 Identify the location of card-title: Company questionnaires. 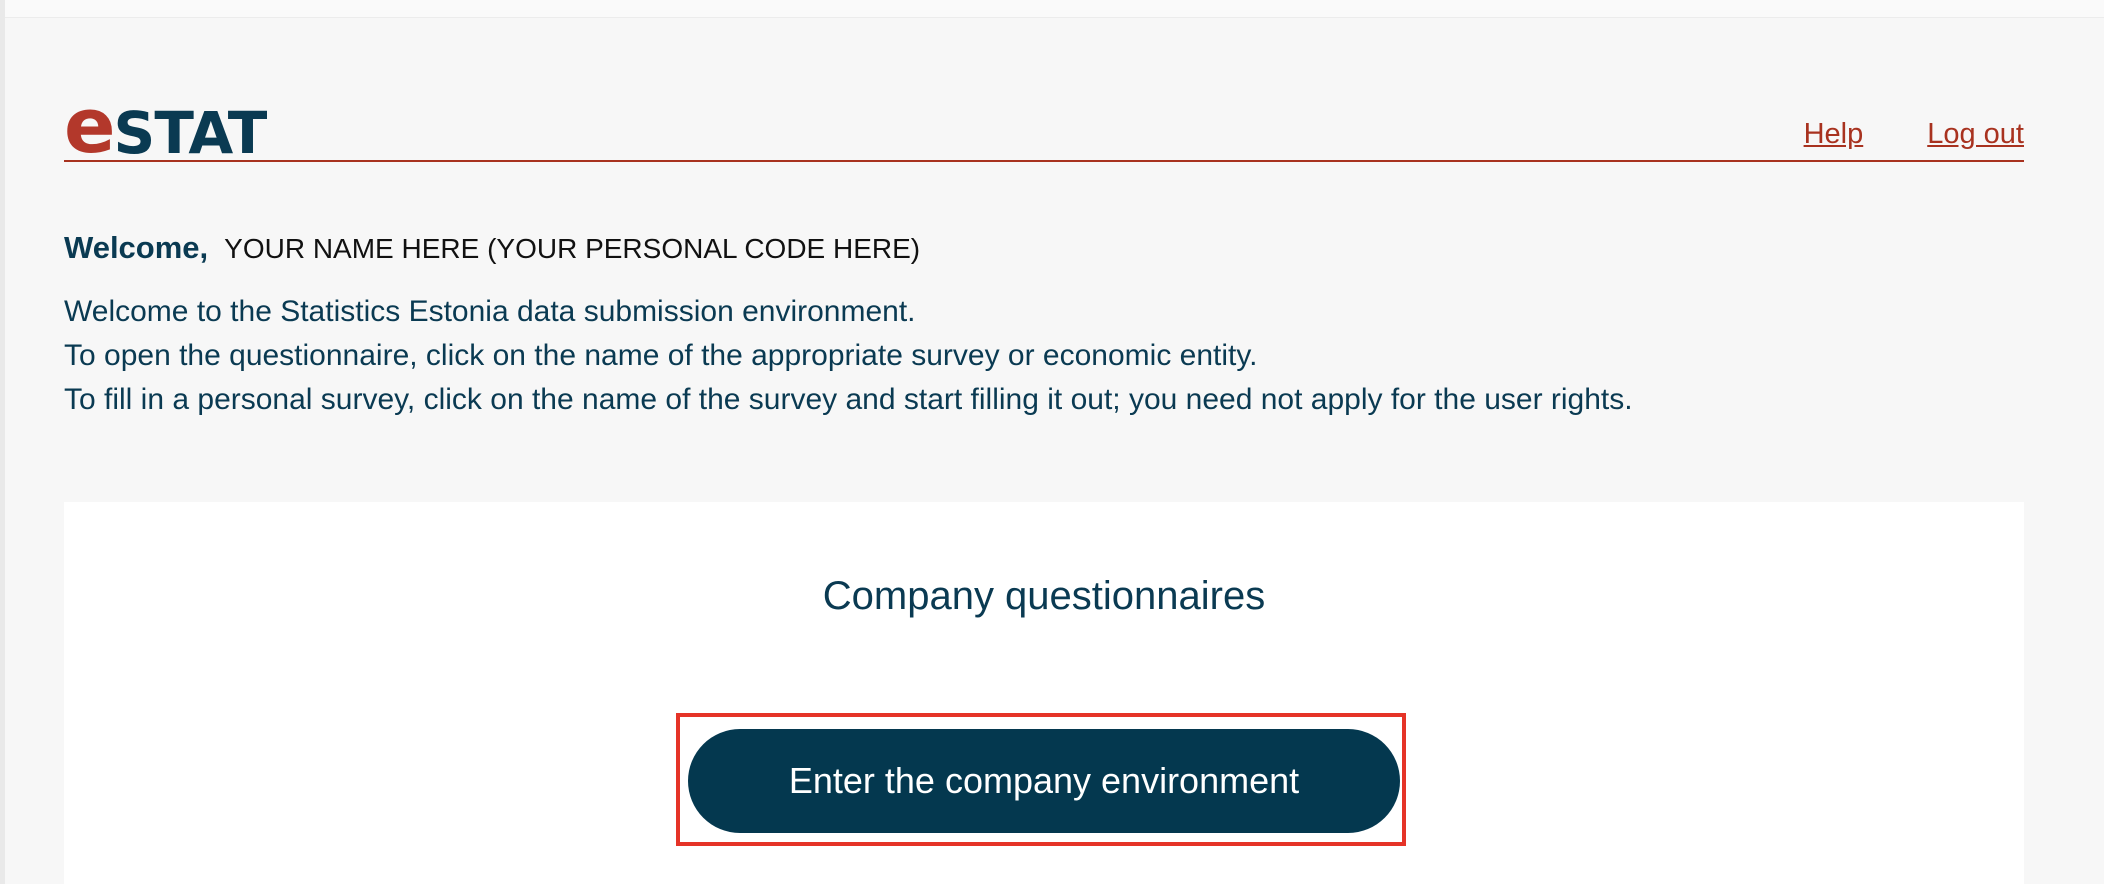
(1044, 596).